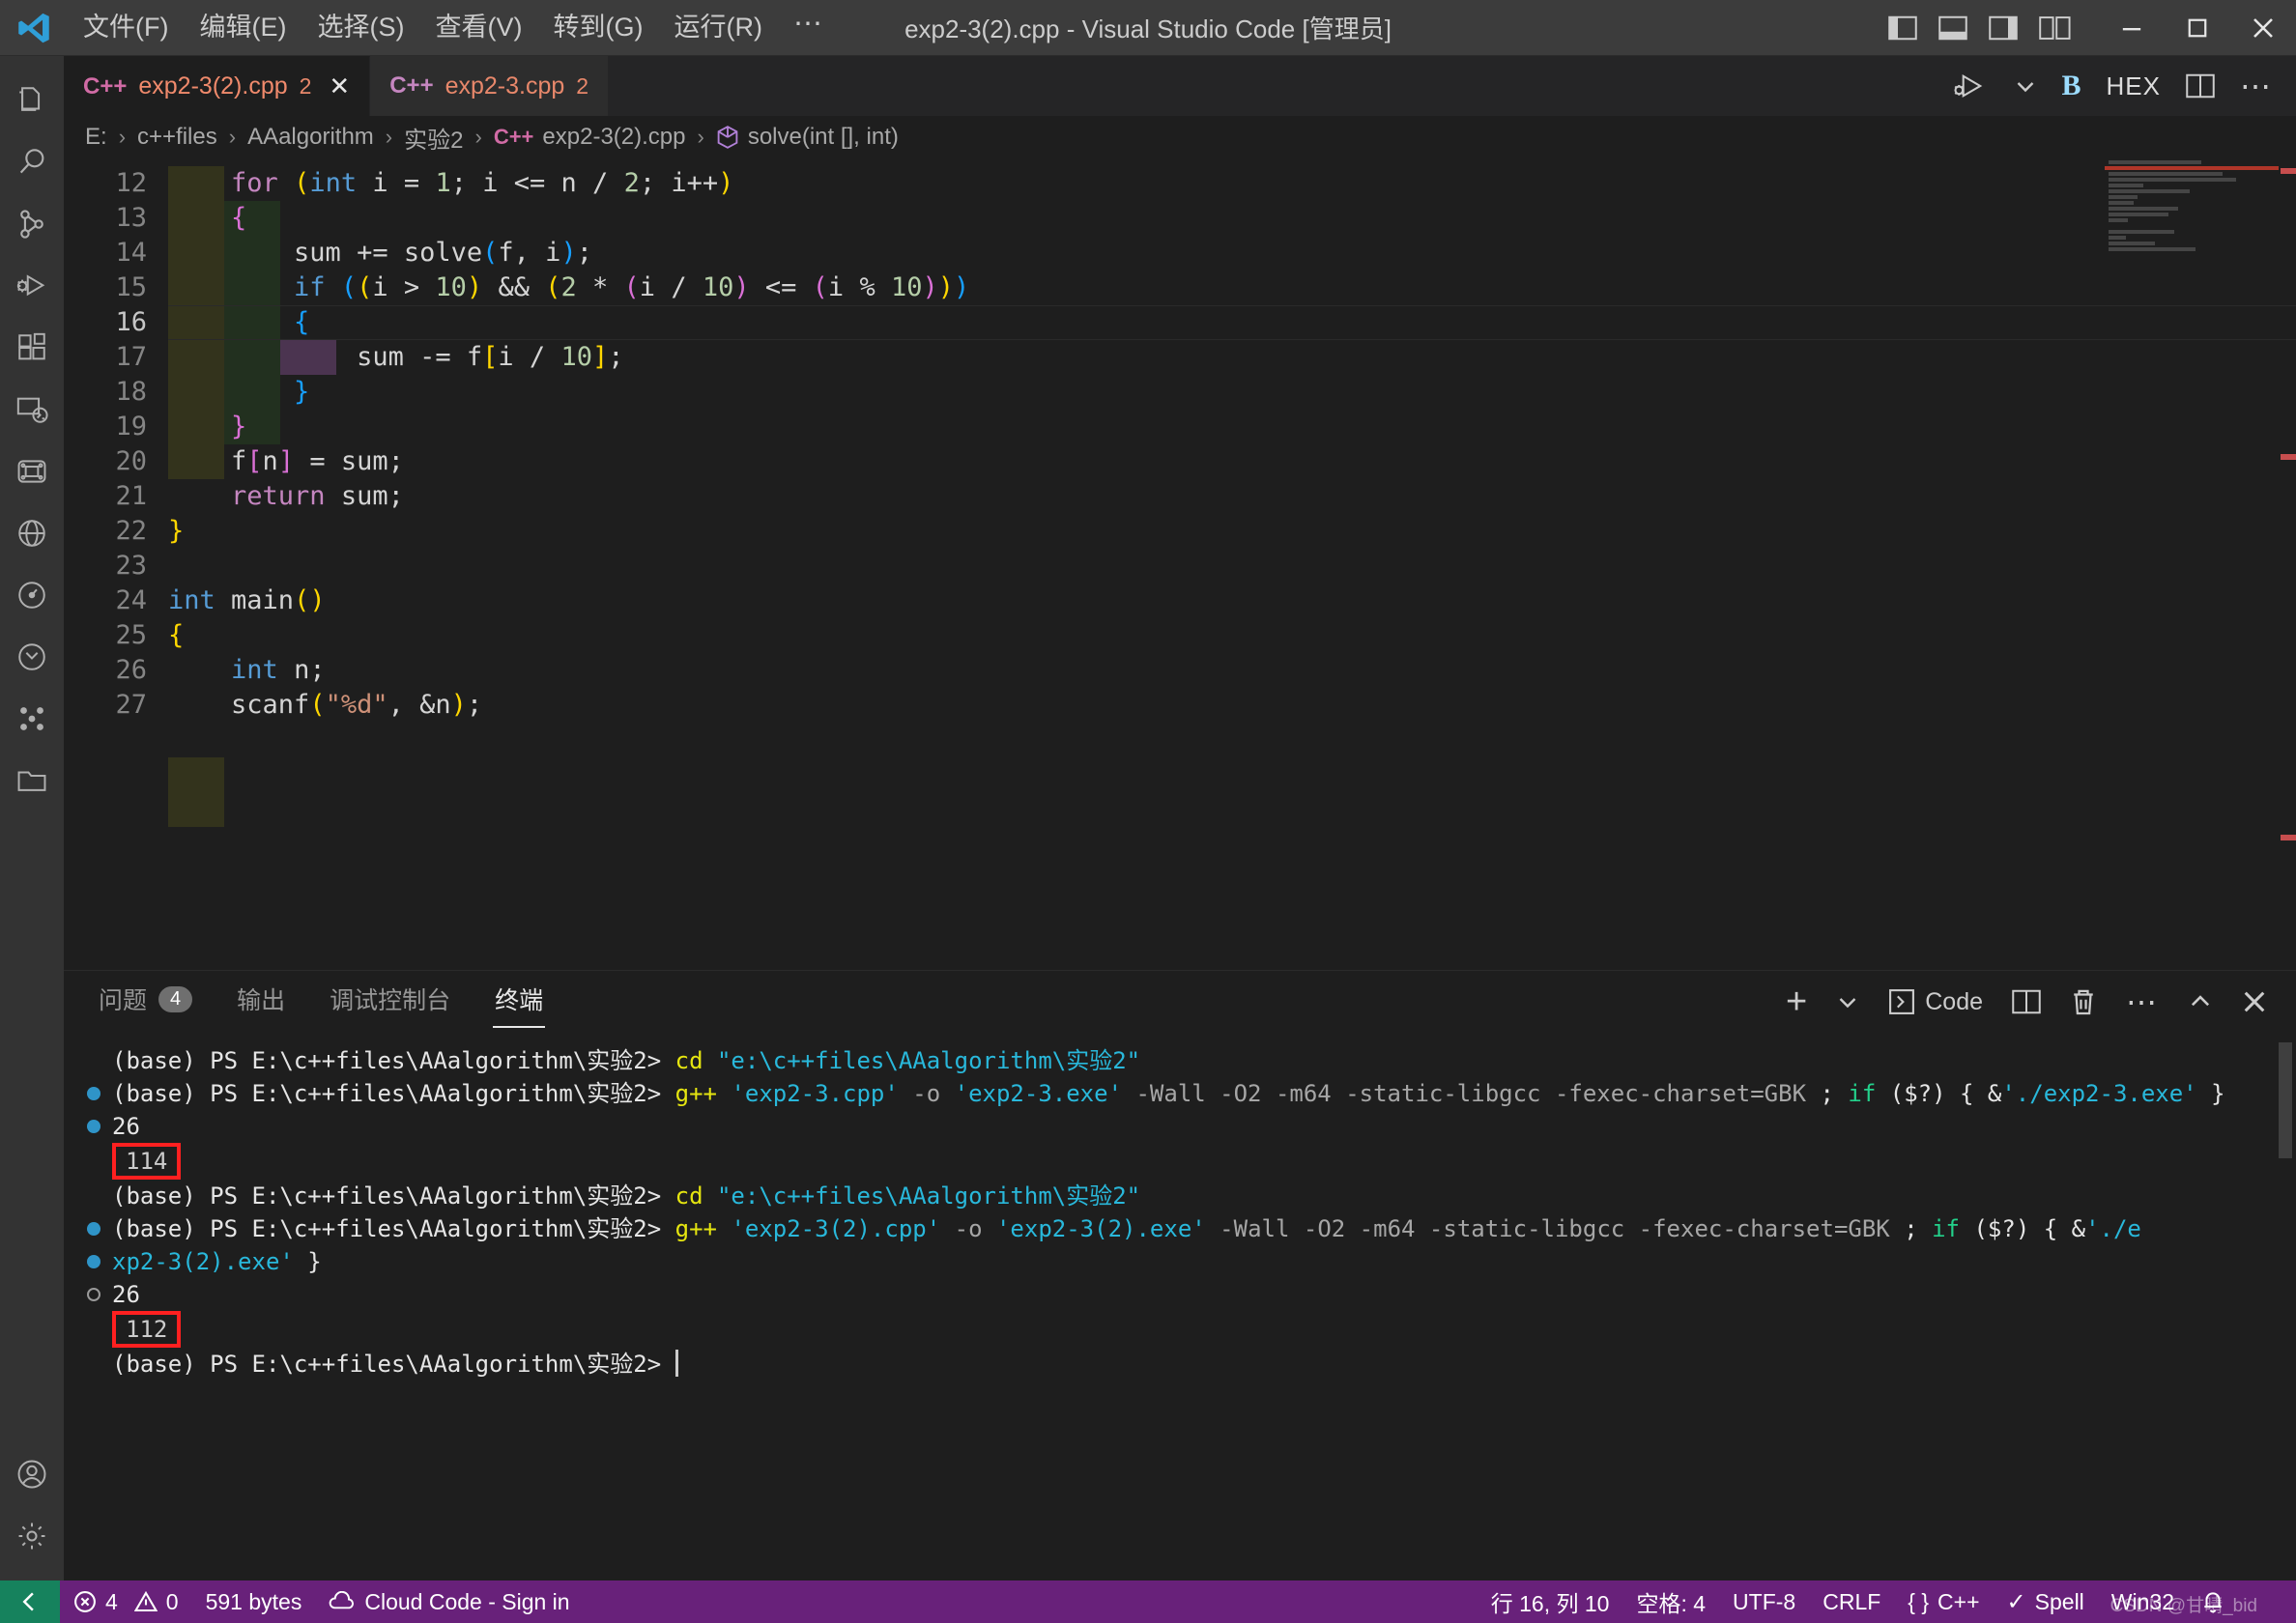 The width and height of the screenshot is (2296, 1623). Describe the element at coordinates (1232, 496) in the screenshot. I see `code-line: return sum;` at that location.